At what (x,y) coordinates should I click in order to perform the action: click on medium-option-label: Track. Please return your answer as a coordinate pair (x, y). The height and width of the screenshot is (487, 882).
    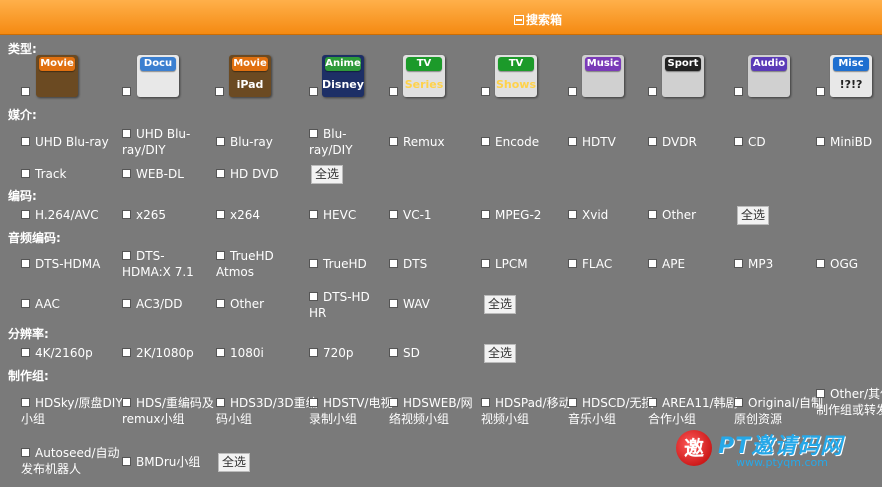
    Looking at the image, I should click on (50, 174).